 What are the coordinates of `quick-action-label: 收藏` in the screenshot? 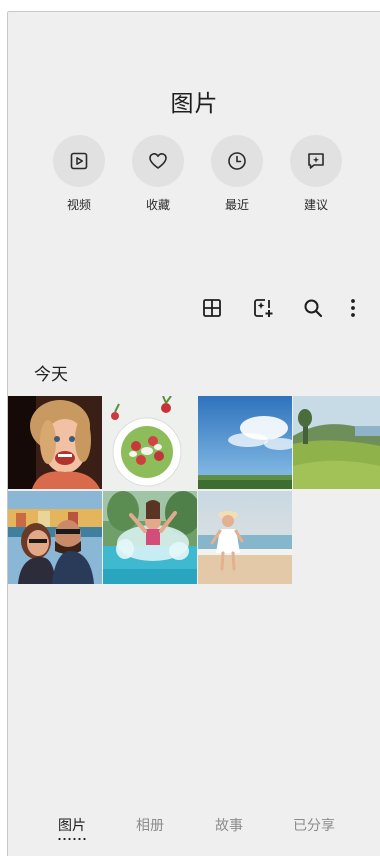 It's located at (157, 205).